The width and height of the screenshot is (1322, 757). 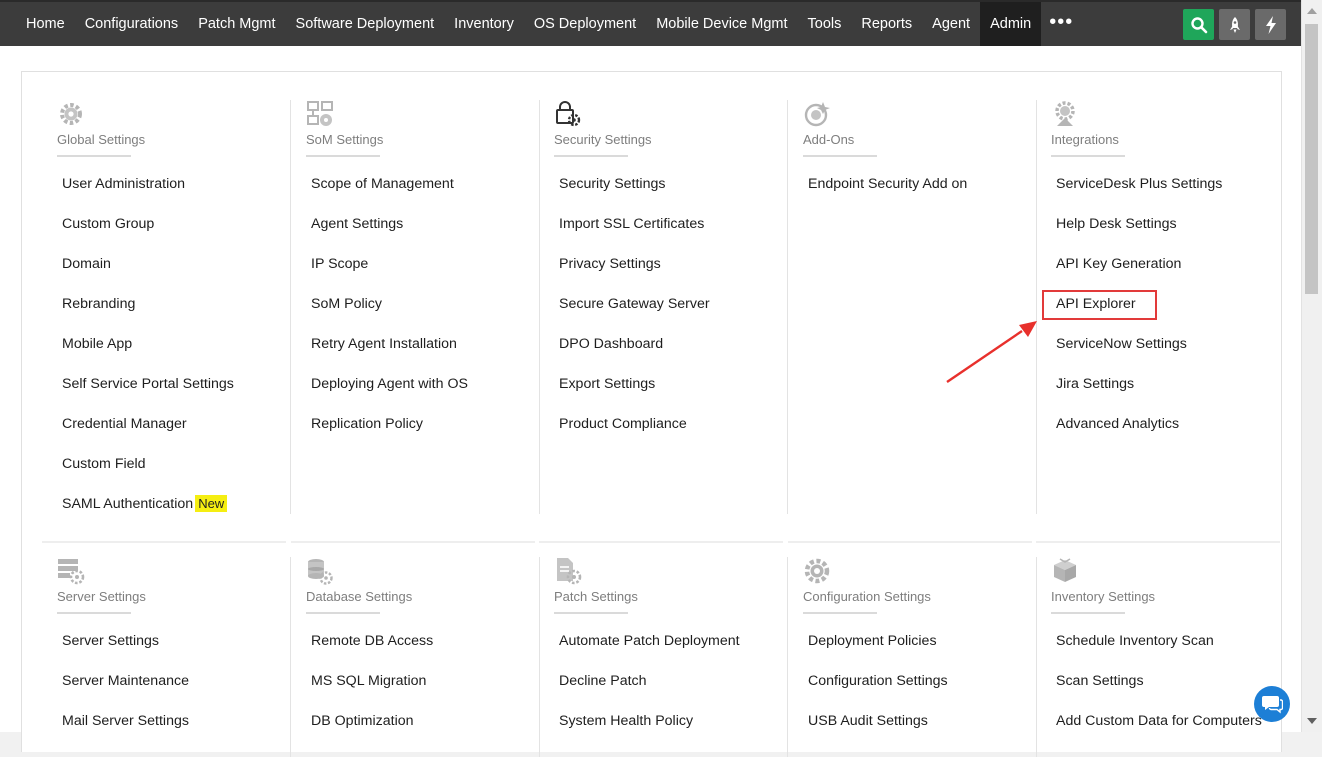 I want to click on link-custom-group: Custom Group, so click(x=148, y=230).